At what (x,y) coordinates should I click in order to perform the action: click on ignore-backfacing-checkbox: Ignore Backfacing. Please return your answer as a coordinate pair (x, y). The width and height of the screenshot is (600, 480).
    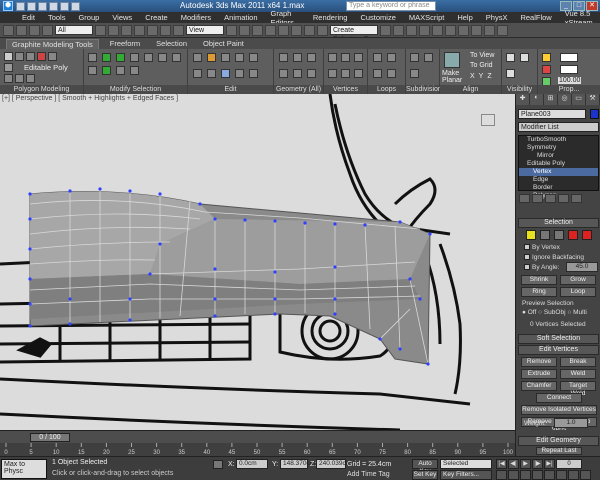
    Looking at the image, I should click on (554, 257).